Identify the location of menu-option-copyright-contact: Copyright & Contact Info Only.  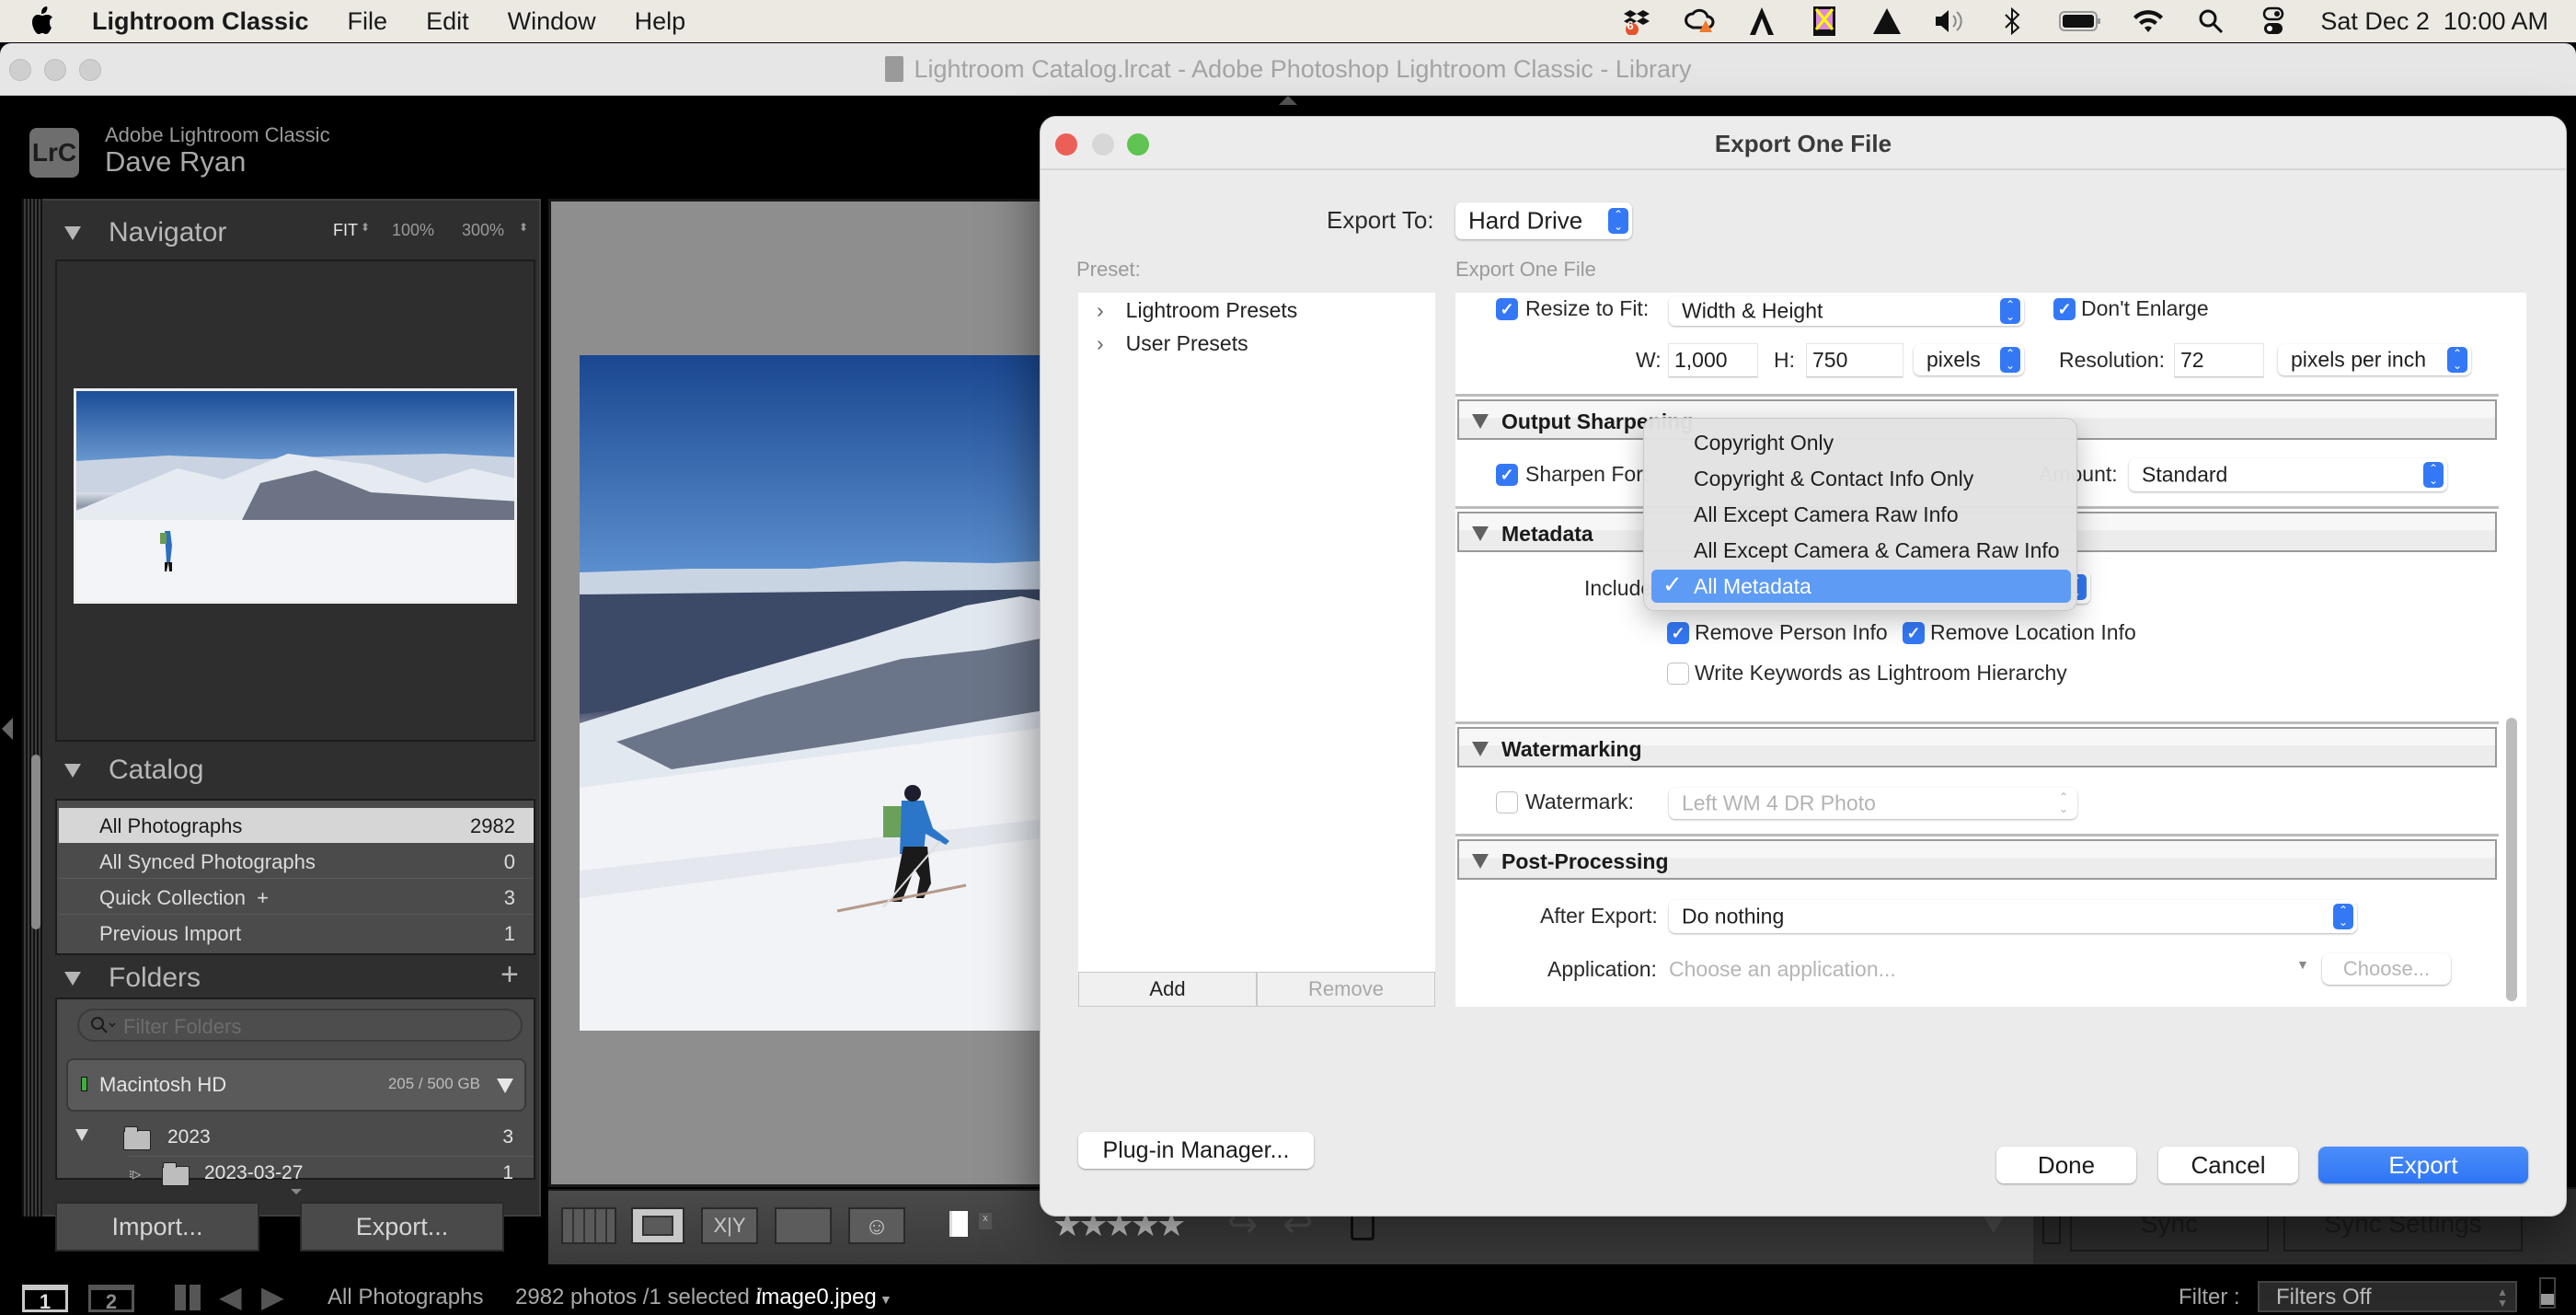
(1861, 478).